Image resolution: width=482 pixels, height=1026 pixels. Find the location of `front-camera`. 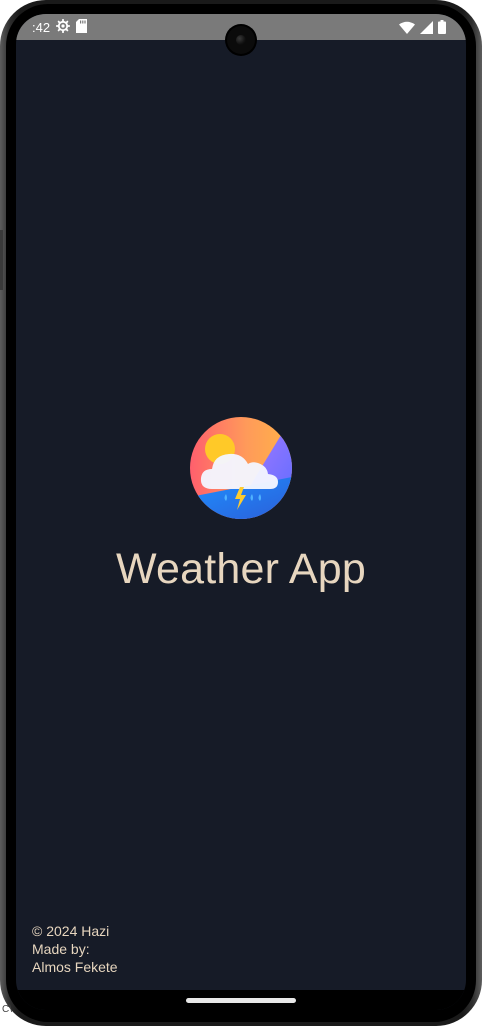

front-camera is located at coordinates (241, 40).